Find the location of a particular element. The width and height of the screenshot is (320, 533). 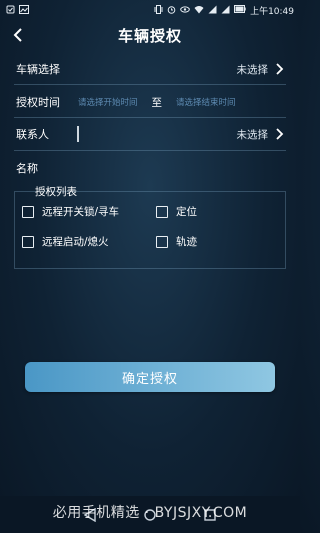

checkbox-location: 定位 is located at coordinates (176, 211).